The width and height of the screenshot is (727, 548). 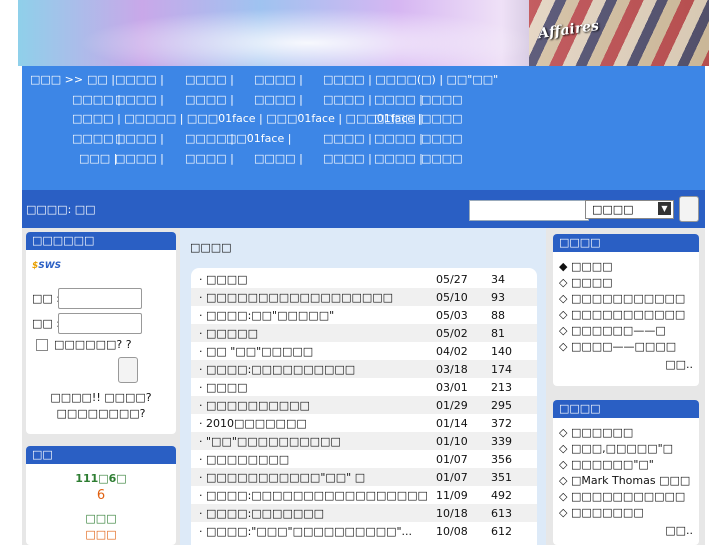 I want to click on search-input, so click(x=529, y=210).